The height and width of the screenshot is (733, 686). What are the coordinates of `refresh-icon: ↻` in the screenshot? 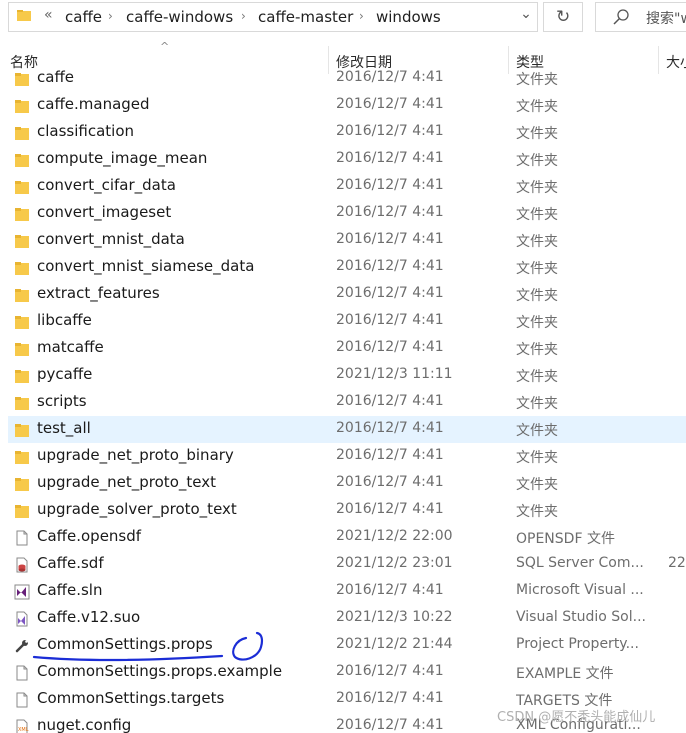 It's located at (563, 17).